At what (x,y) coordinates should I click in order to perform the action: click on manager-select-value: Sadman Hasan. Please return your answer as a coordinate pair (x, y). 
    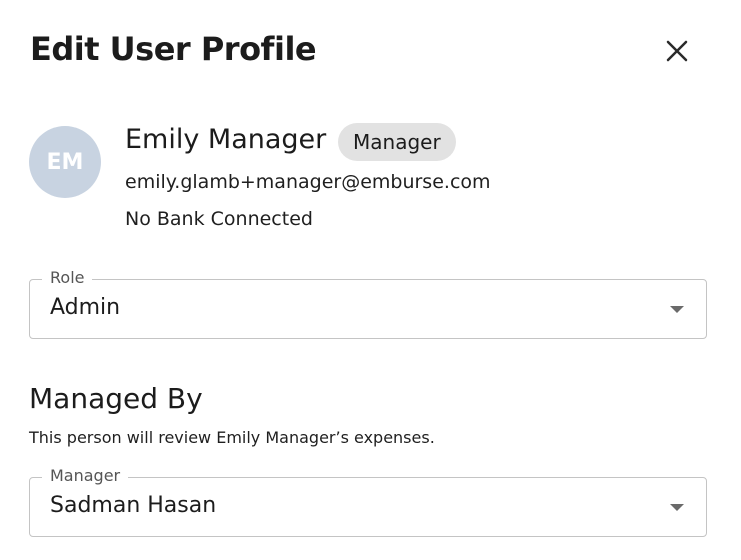
    Looking at the image, I should click on (133, 505).